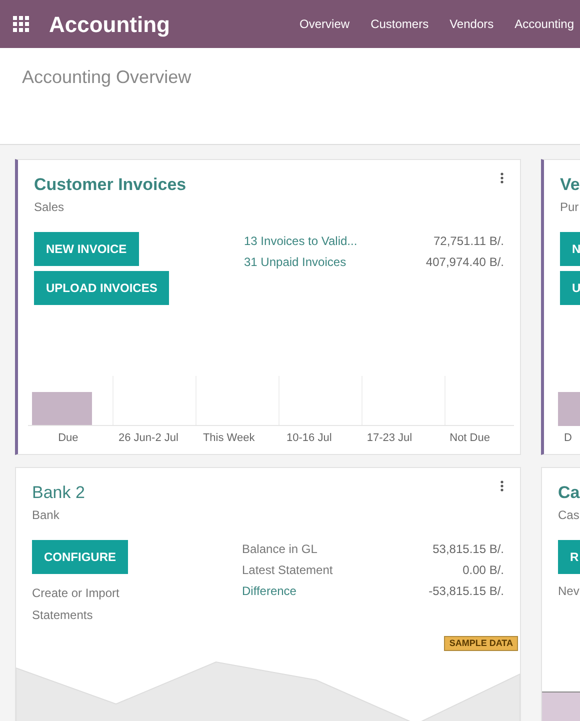 The width and height of the screenshot is (580, 721). What do you see at coordinates (568, 515) in the screenshot?
I see `card-subtitle: Cas` at bounding box center [568, 515].